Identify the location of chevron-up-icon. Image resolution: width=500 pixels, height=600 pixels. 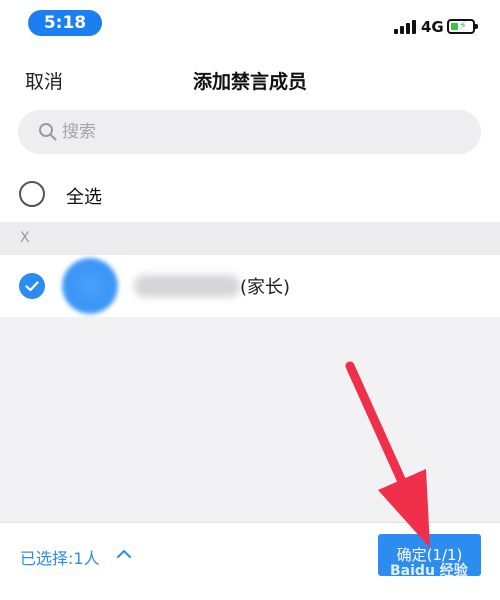
(124, 554).